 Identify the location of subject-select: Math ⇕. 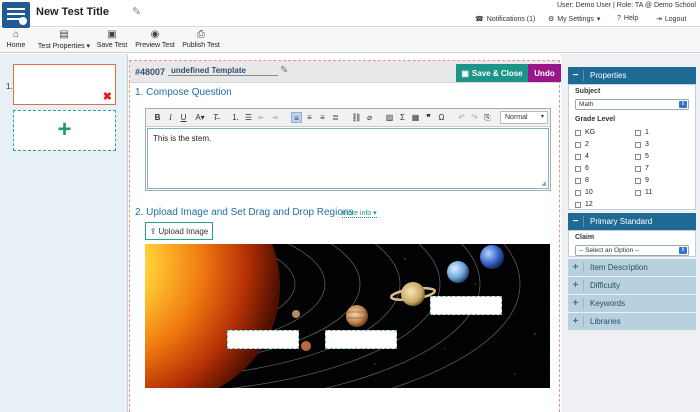
(632, 104).